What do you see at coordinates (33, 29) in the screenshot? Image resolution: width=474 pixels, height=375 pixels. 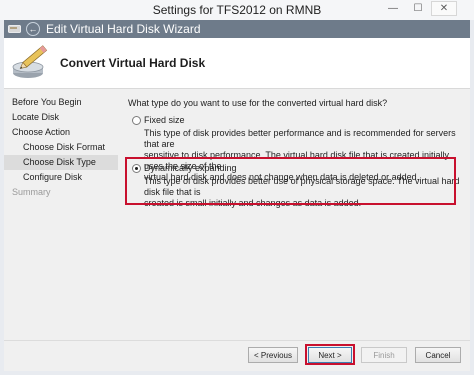 I see `back-arrow-icon: ←` at bounding box center [33, 29].